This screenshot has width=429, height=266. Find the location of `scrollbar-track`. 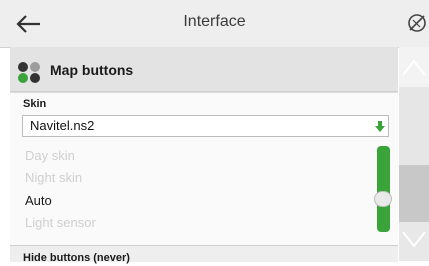

scrollbar-track is located at coordinates (414, 126).